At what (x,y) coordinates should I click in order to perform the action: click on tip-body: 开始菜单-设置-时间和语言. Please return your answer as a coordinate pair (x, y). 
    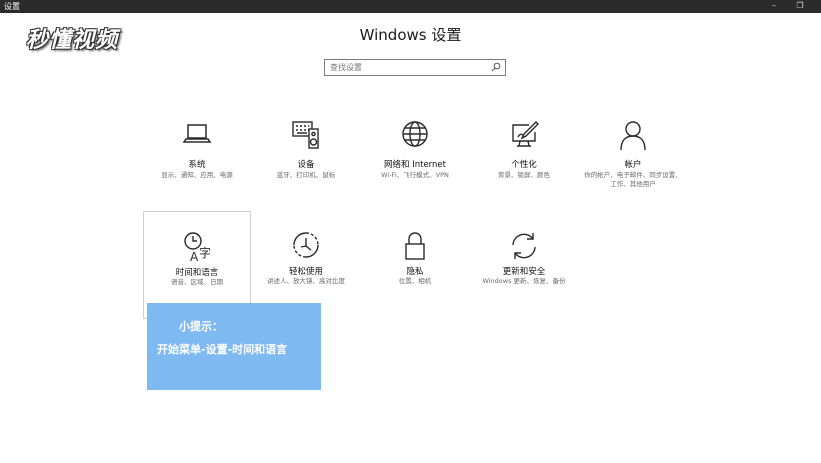
    Looking at the image, I should click on (222, 349).